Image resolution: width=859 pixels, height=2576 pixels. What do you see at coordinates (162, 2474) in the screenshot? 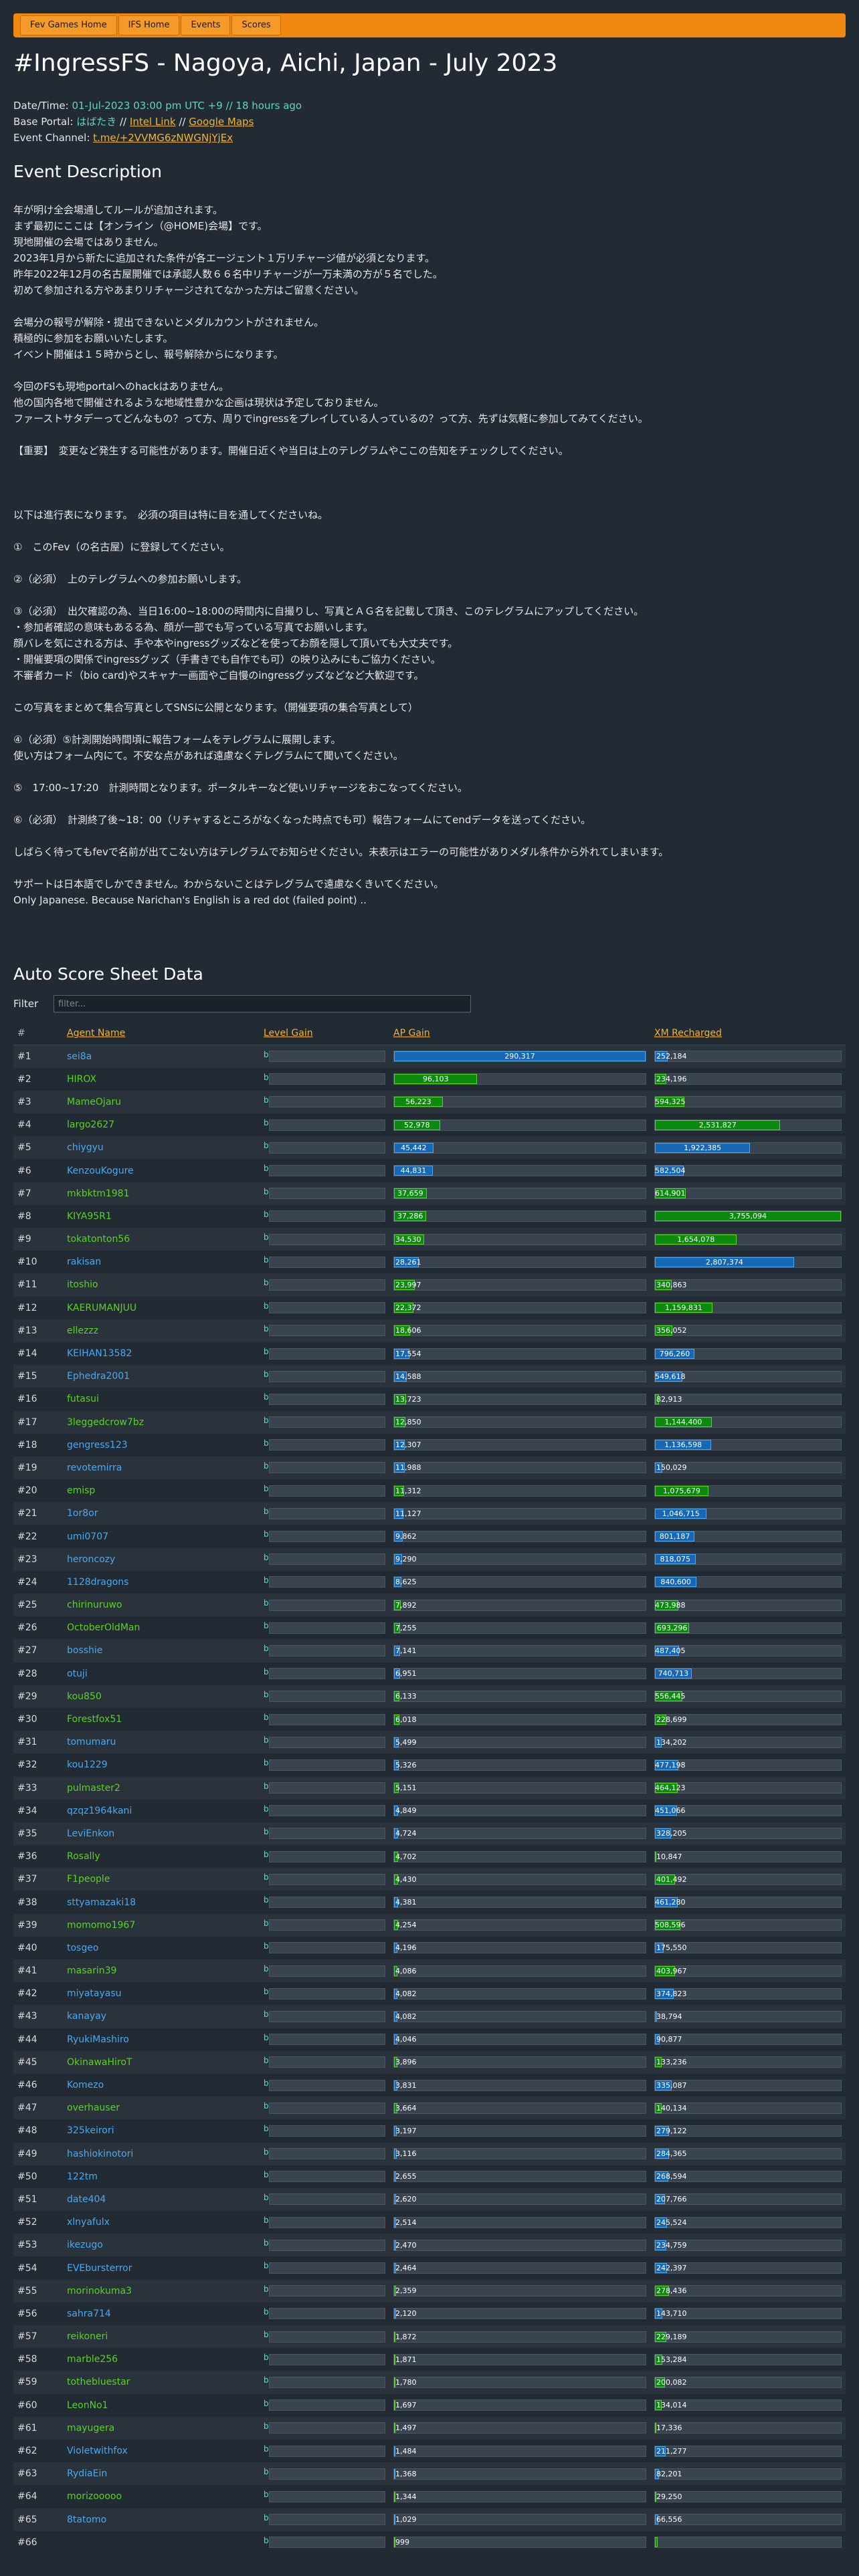
I see `agent-name-cell: RydiaEin` at bounding box center [162, 2474].